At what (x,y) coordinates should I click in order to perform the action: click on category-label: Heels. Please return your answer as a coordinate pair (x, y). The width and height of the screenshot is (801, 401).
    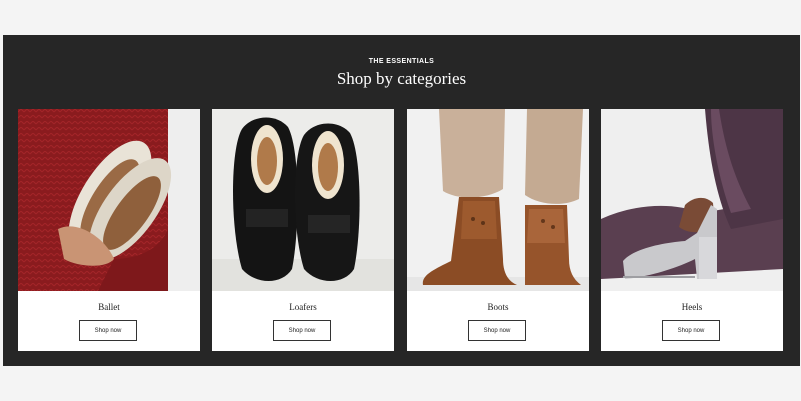
    Looking at the image, I should click on (692, 307).